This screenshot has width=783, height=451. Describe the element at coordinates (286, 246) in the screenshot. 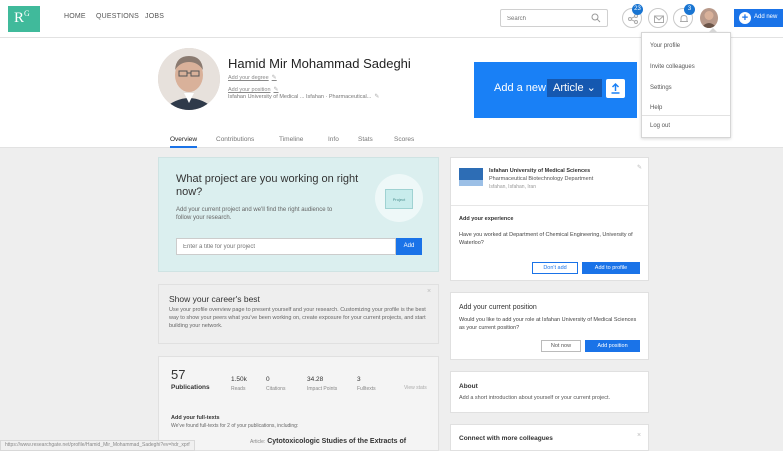

I see `project-title-input` at that location.